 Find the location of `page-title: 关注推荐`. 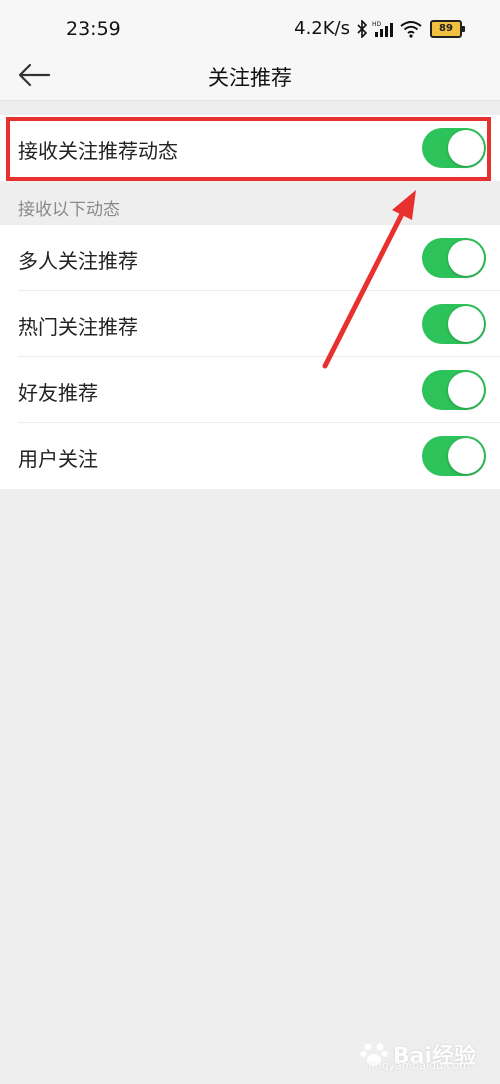

page-title: 关注推荐 is located at coordinates (250, 78).